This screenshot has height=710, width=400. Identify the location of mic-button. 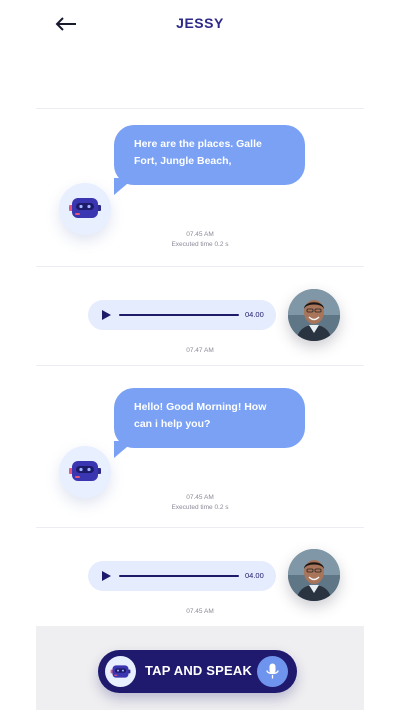
(272, 671).